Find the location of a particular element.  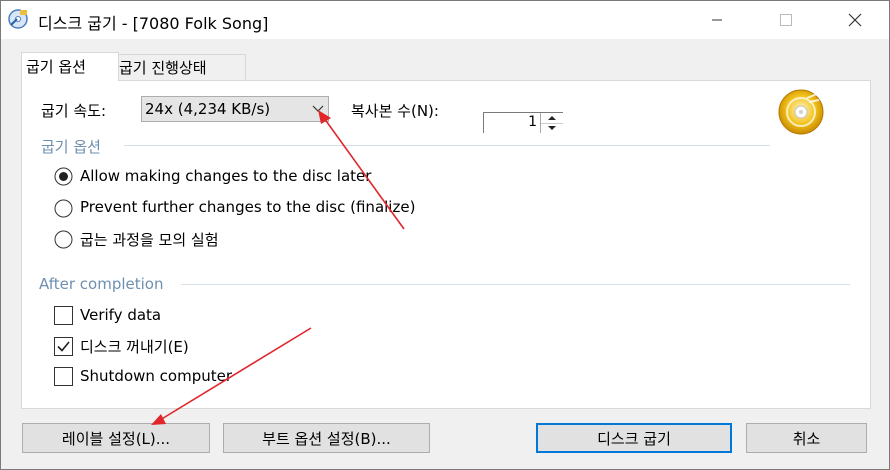

tab-burn-progress: 굽기 진행상태 is located at coordinates (180, 67).